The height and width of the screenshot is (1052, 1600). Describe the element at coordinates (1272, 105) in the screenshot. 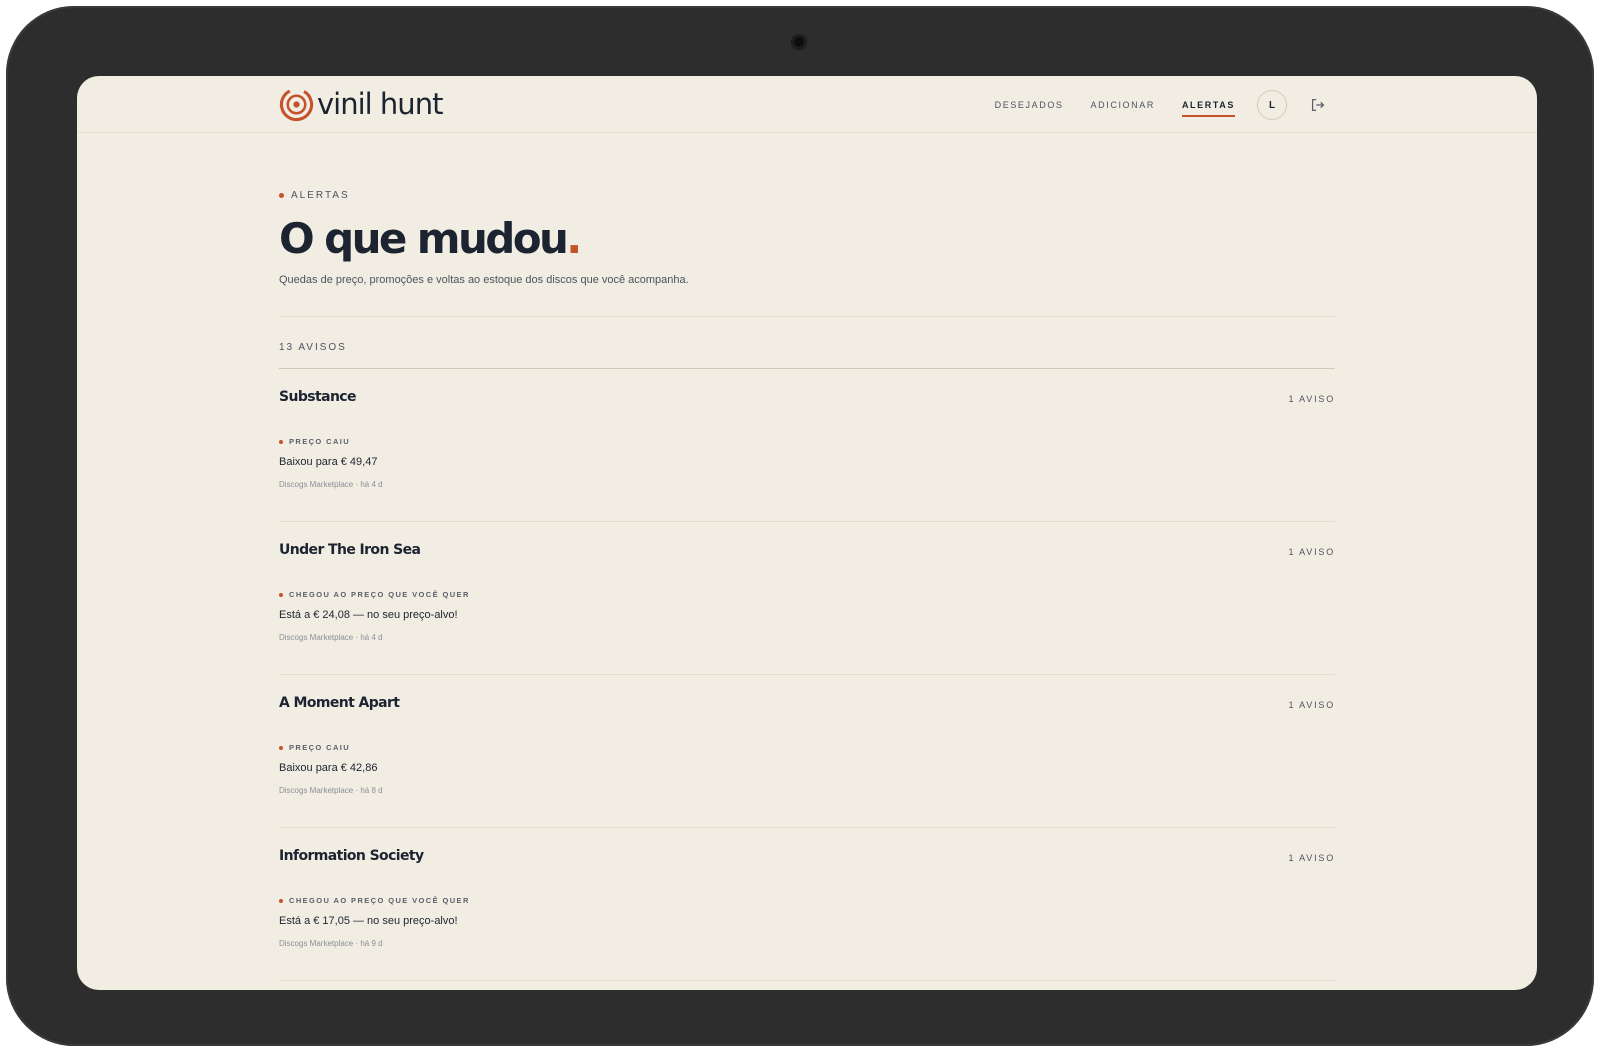

I see `user-avatar: L` at that location.